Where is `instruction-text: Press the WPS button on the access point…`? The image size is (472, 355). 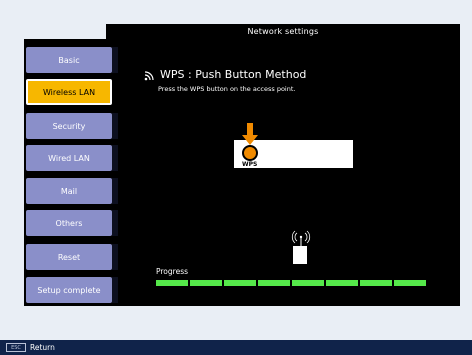 instruction-text: Press the WPS button on the access point… is located at coordinates (227, 89).